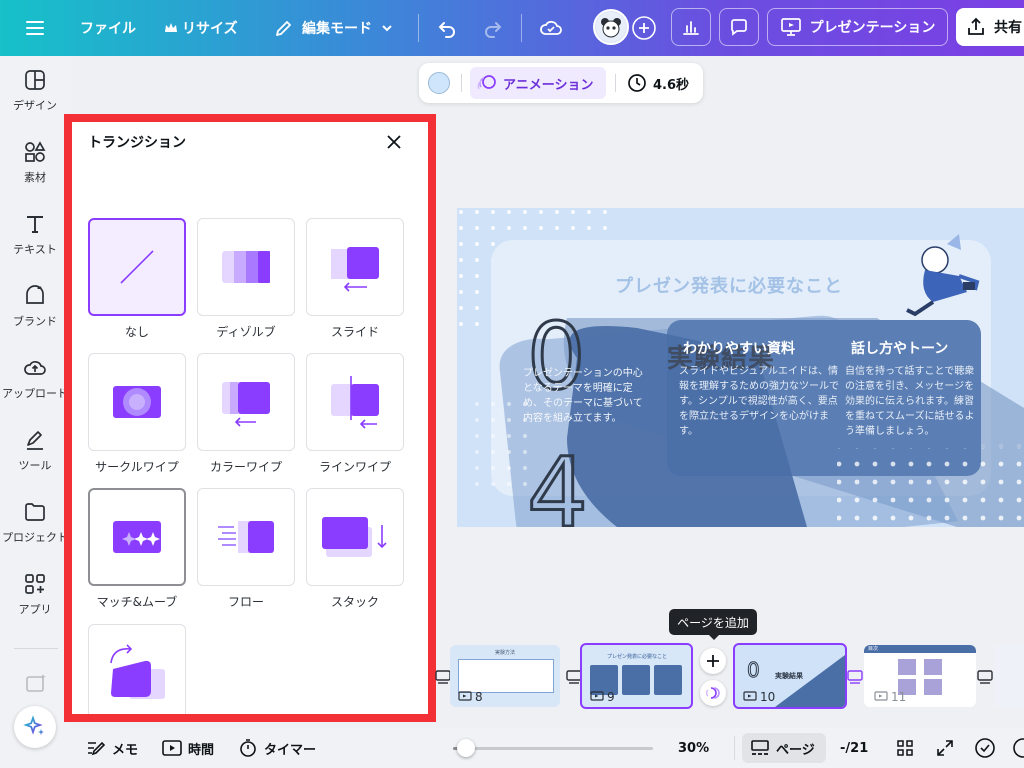  I want to click on page-thumbnail: 実験方法 8, so click(505, 676).